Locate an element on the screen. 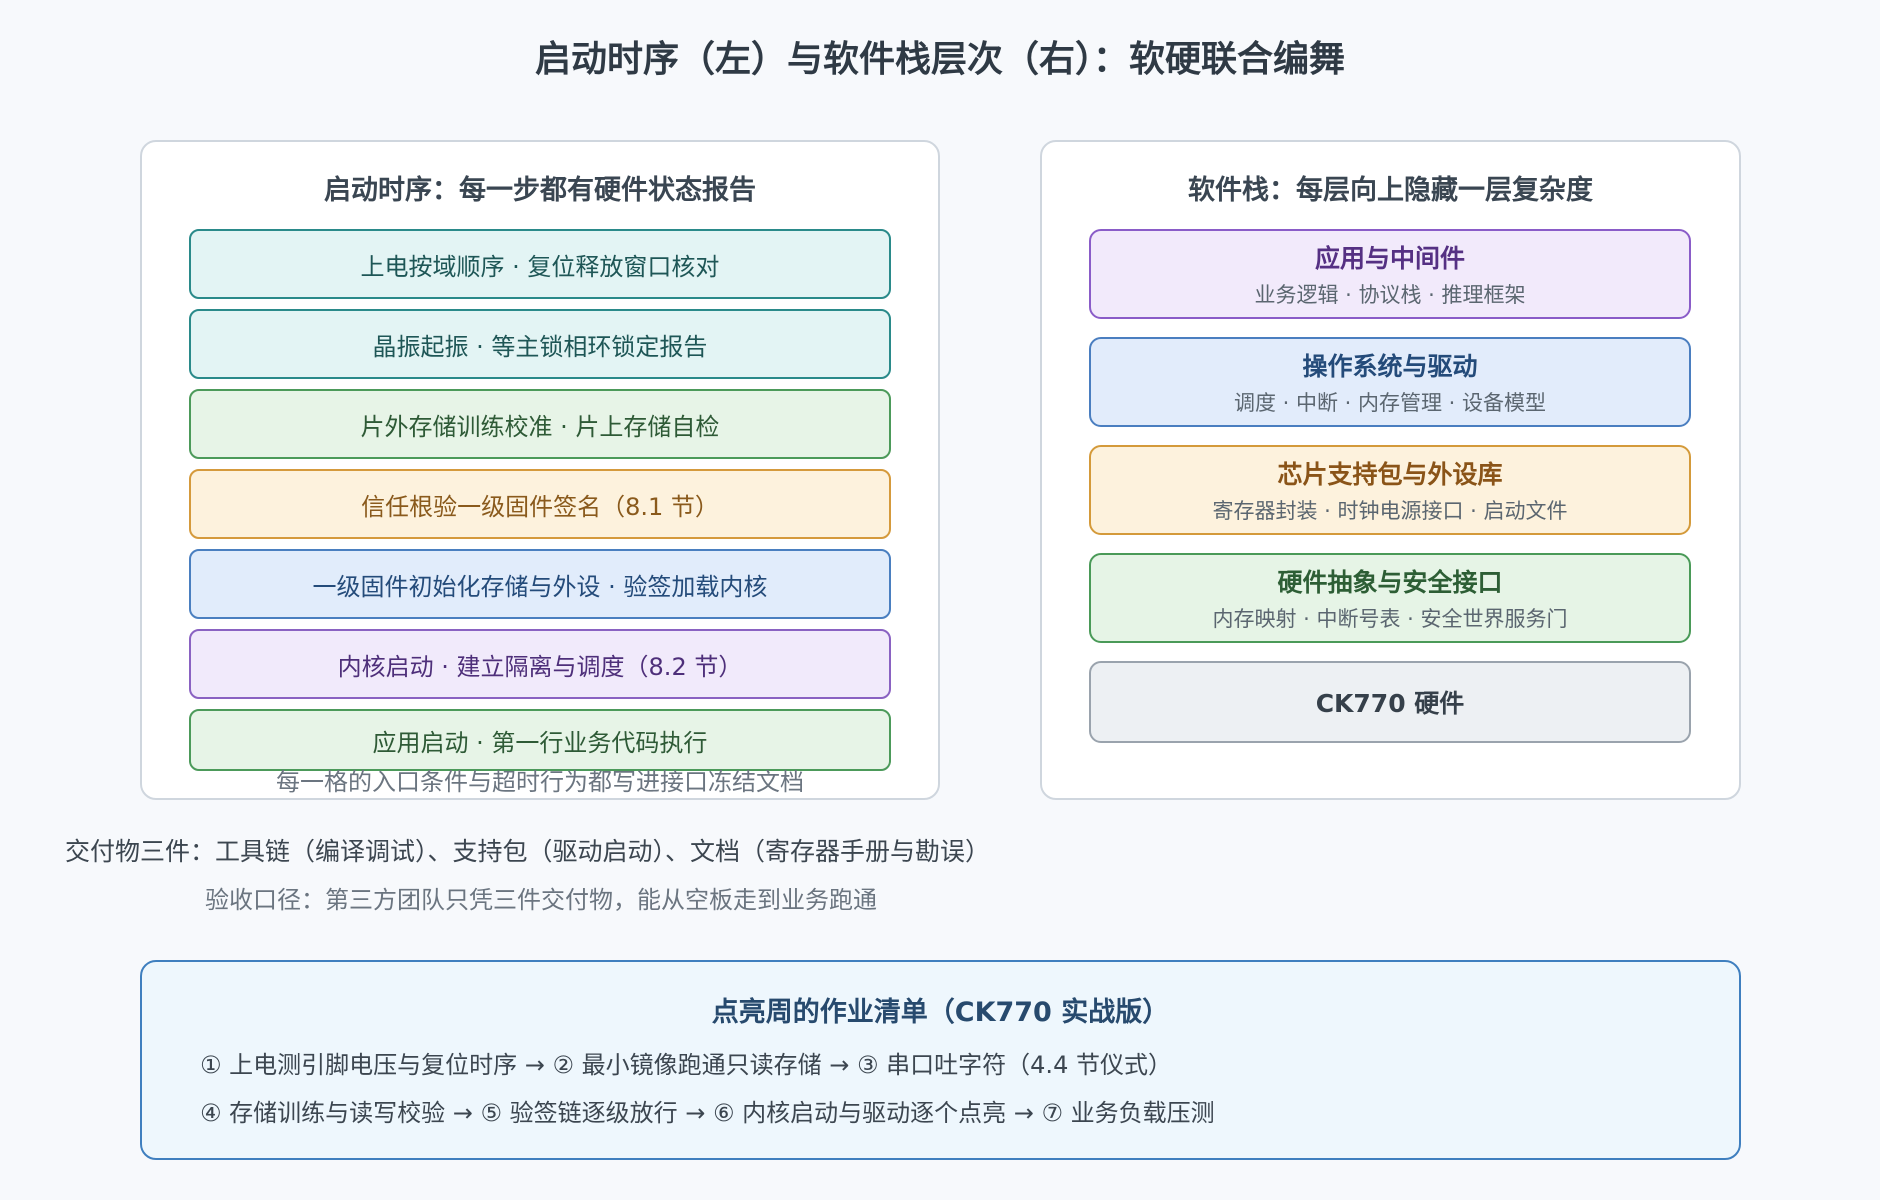 The image size is (1880, 1200). boot-step-oscillator: 晶振起振 · 等主锁相环锁定报告 is located at coordinates (540, 344).